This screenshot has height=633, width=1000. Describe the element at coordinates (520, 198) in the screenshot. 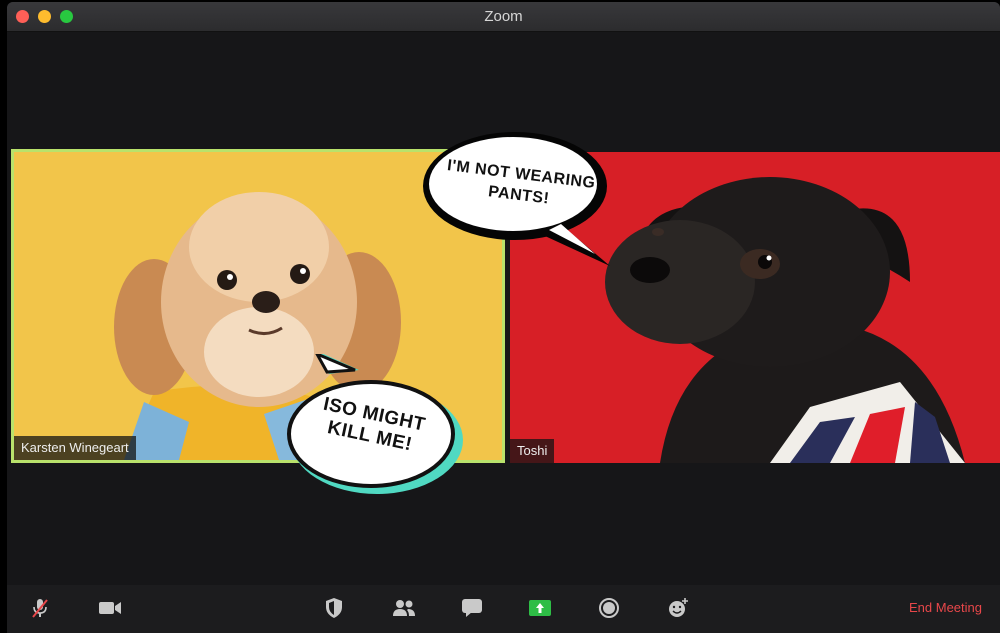

I see `speech-bubble-toshi: I'M NOT WEARING PANTS!` at that location.